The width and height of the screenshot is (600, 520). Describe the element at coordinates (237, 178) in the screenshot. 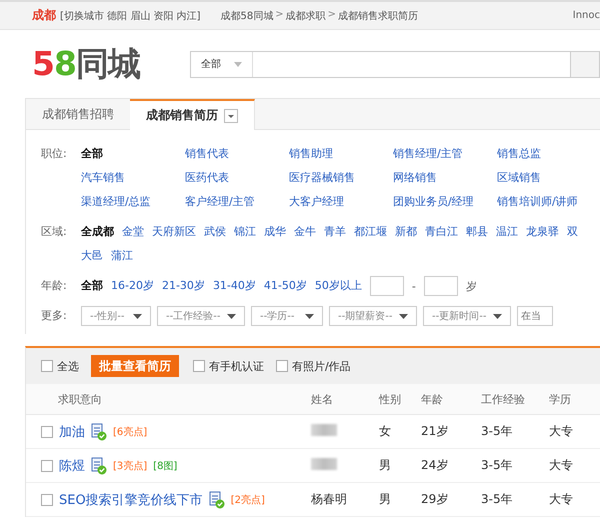

I see `position-option: 医药代表` at that location.